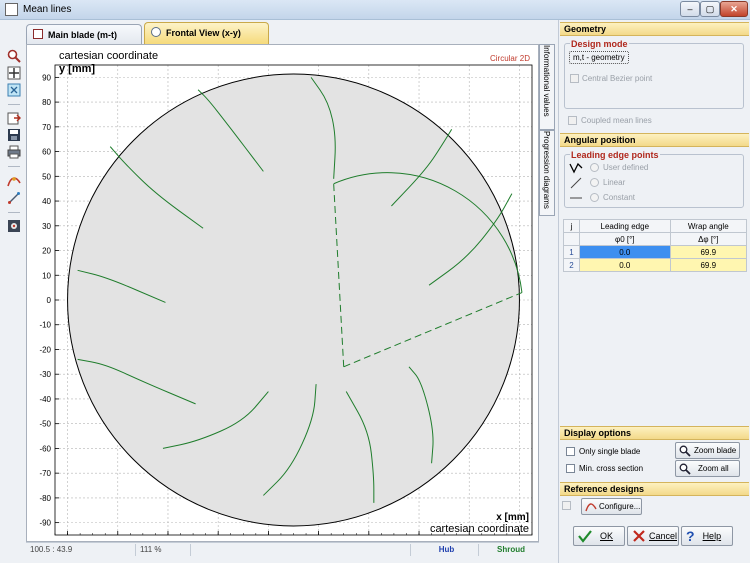 The image size is (750, 563). I want to click on tab-main-blade: Main blade (m-t), so click(84, 34).